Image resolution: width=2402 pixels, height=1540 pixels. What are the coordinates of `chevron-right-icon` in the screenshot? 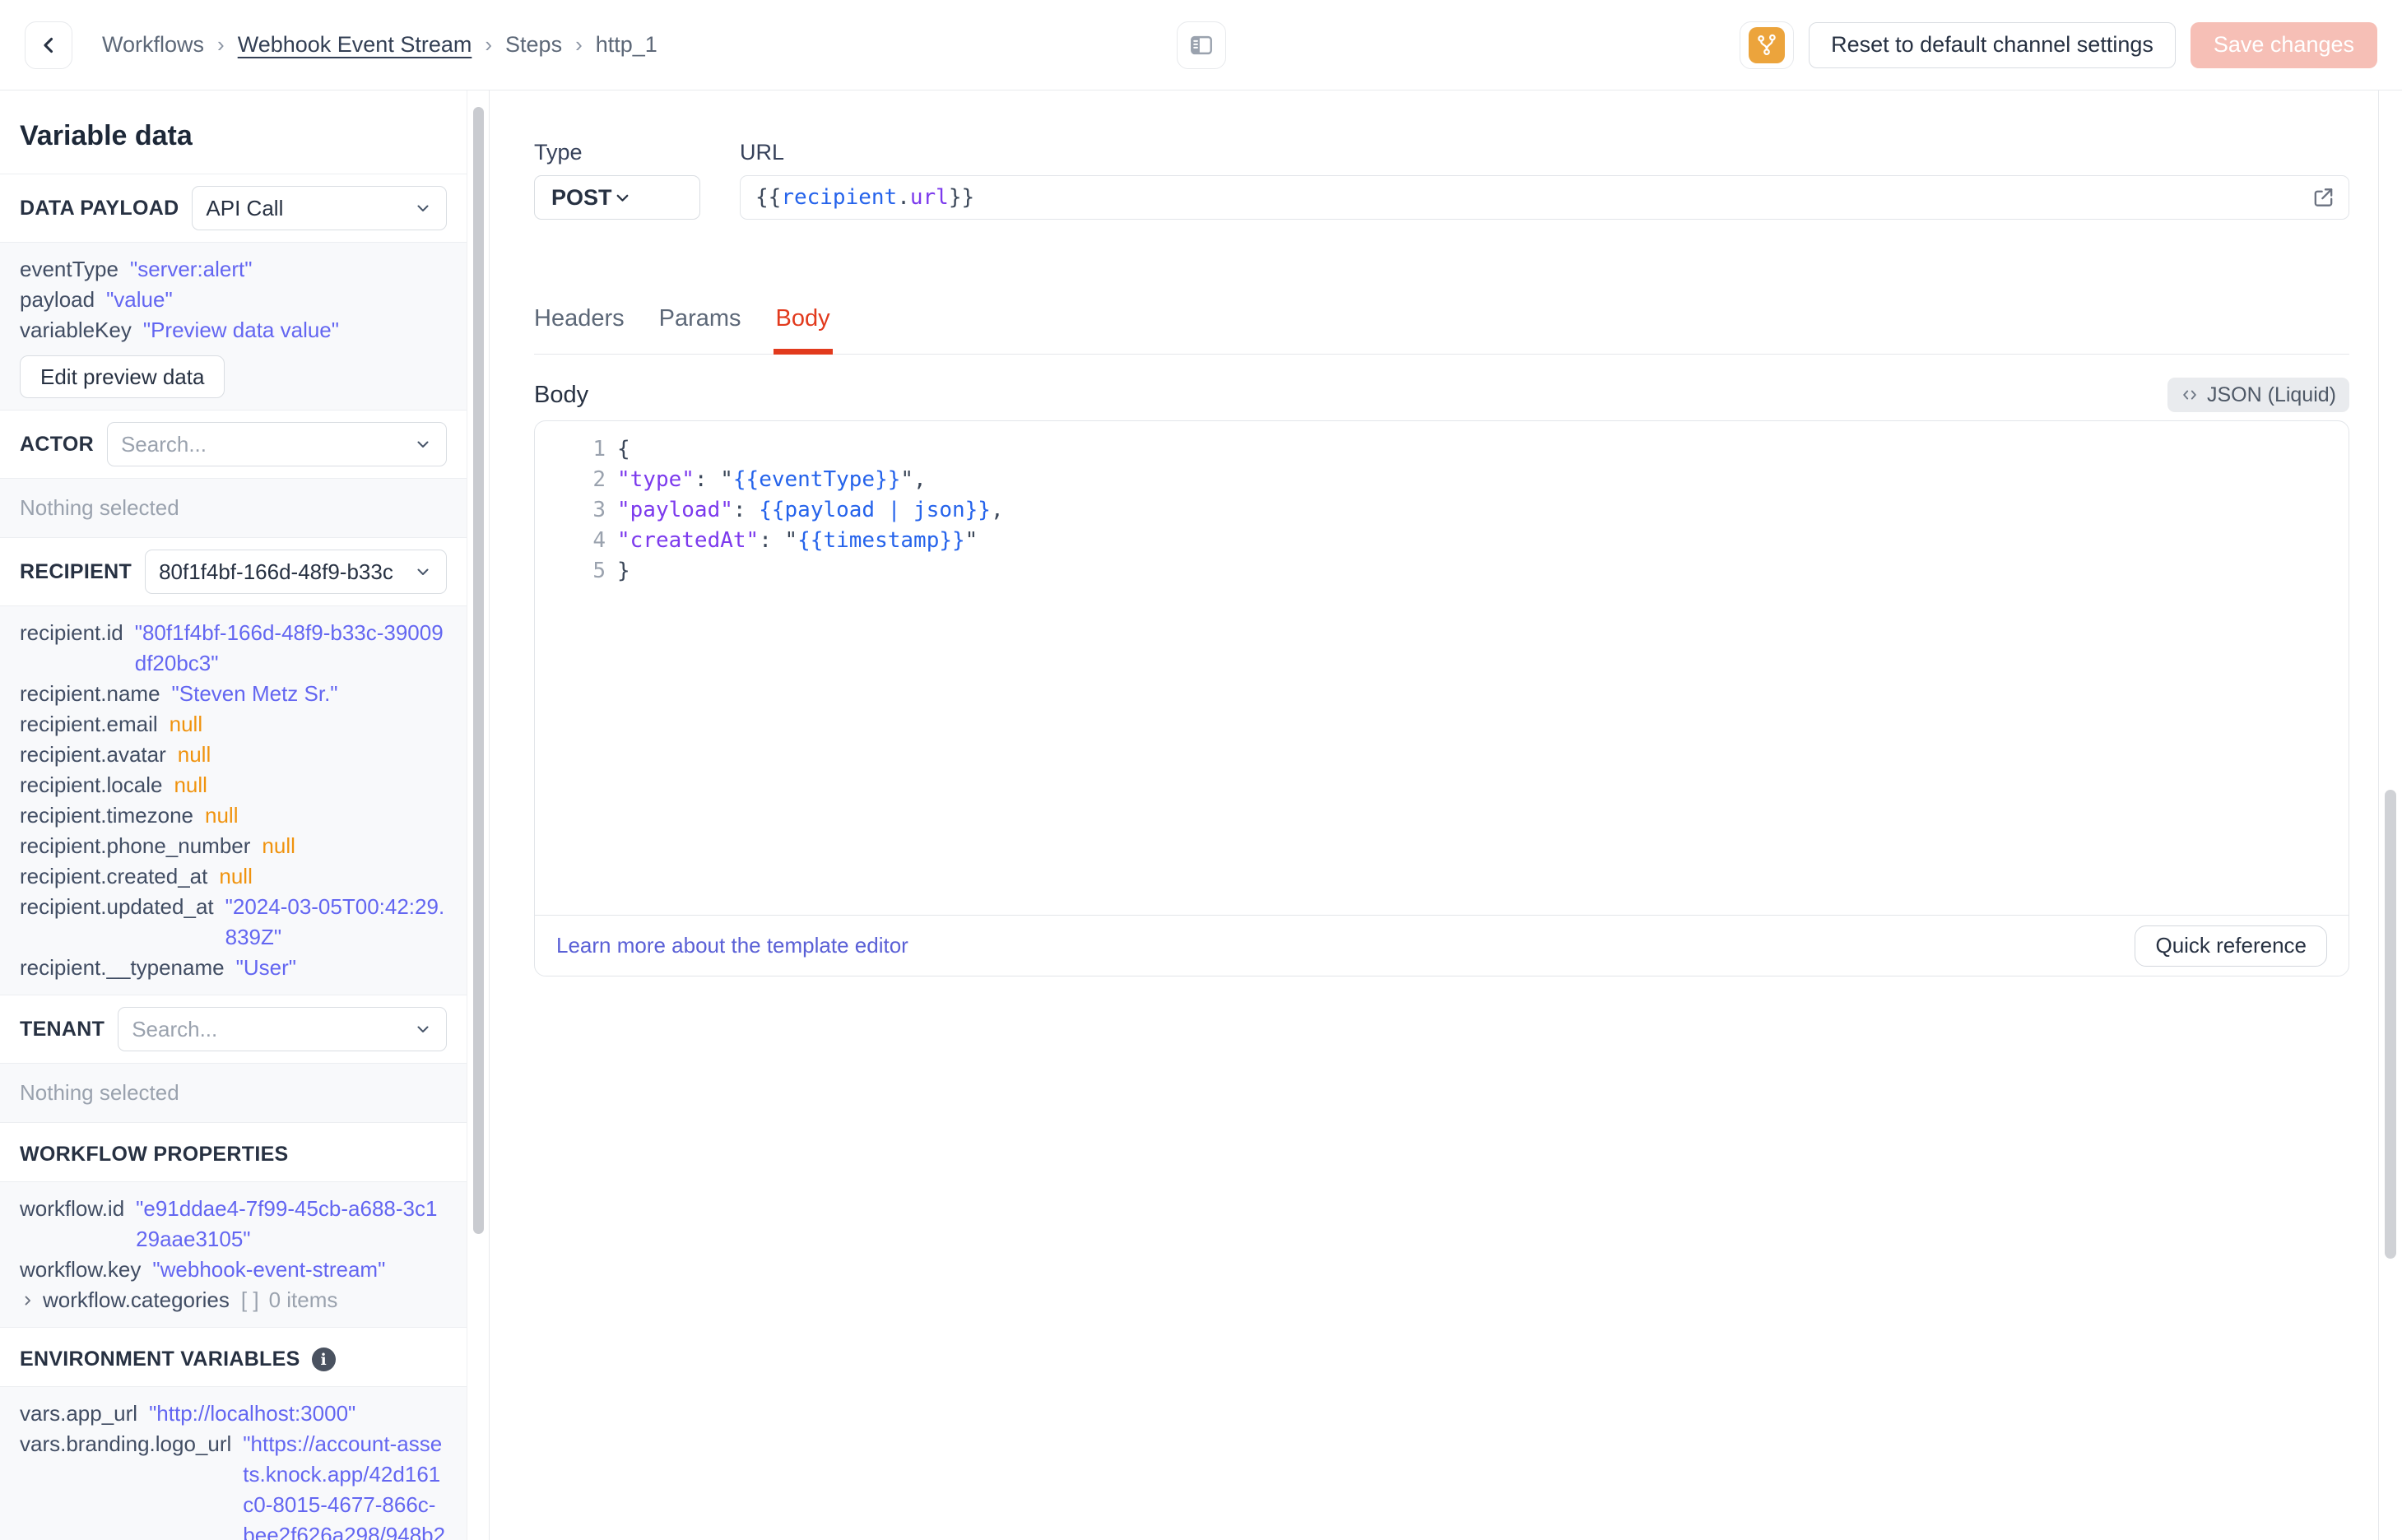 It's located at (28, 1300).